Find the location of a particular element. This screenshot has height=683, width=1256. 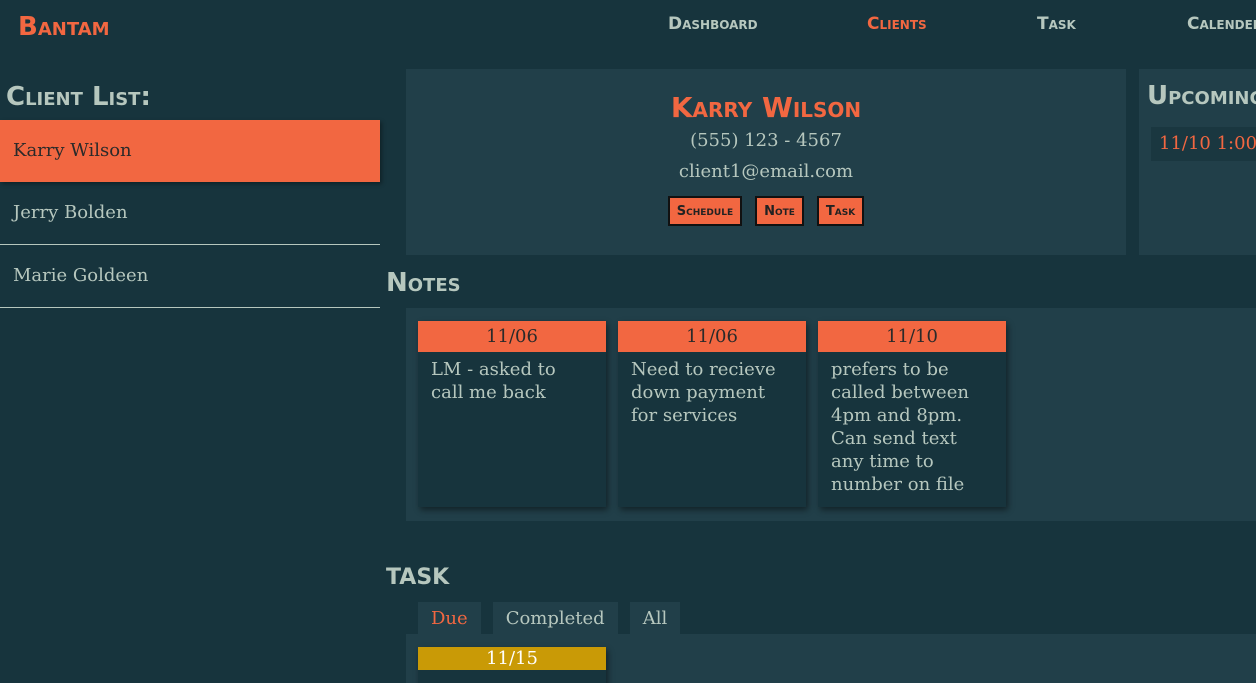

tab-completed: Completed is located at coordinates (555, 618).